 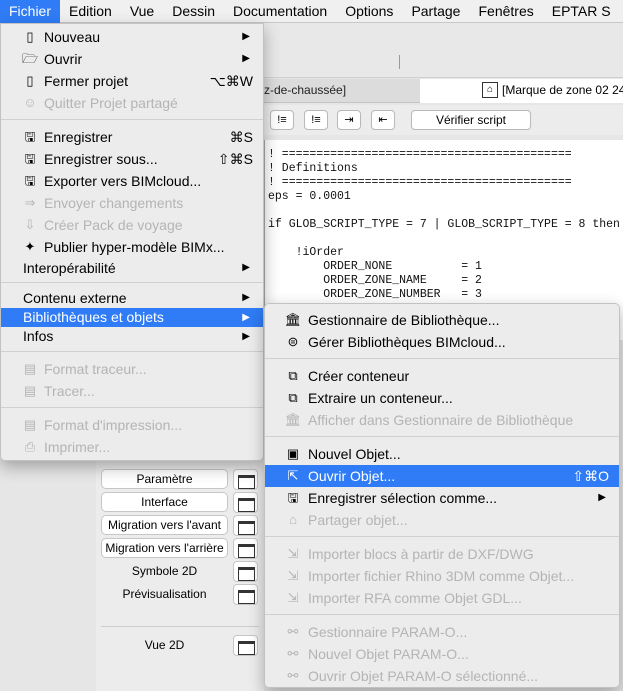 I want to click on label: Nouveau, so click(x=72, y=37).